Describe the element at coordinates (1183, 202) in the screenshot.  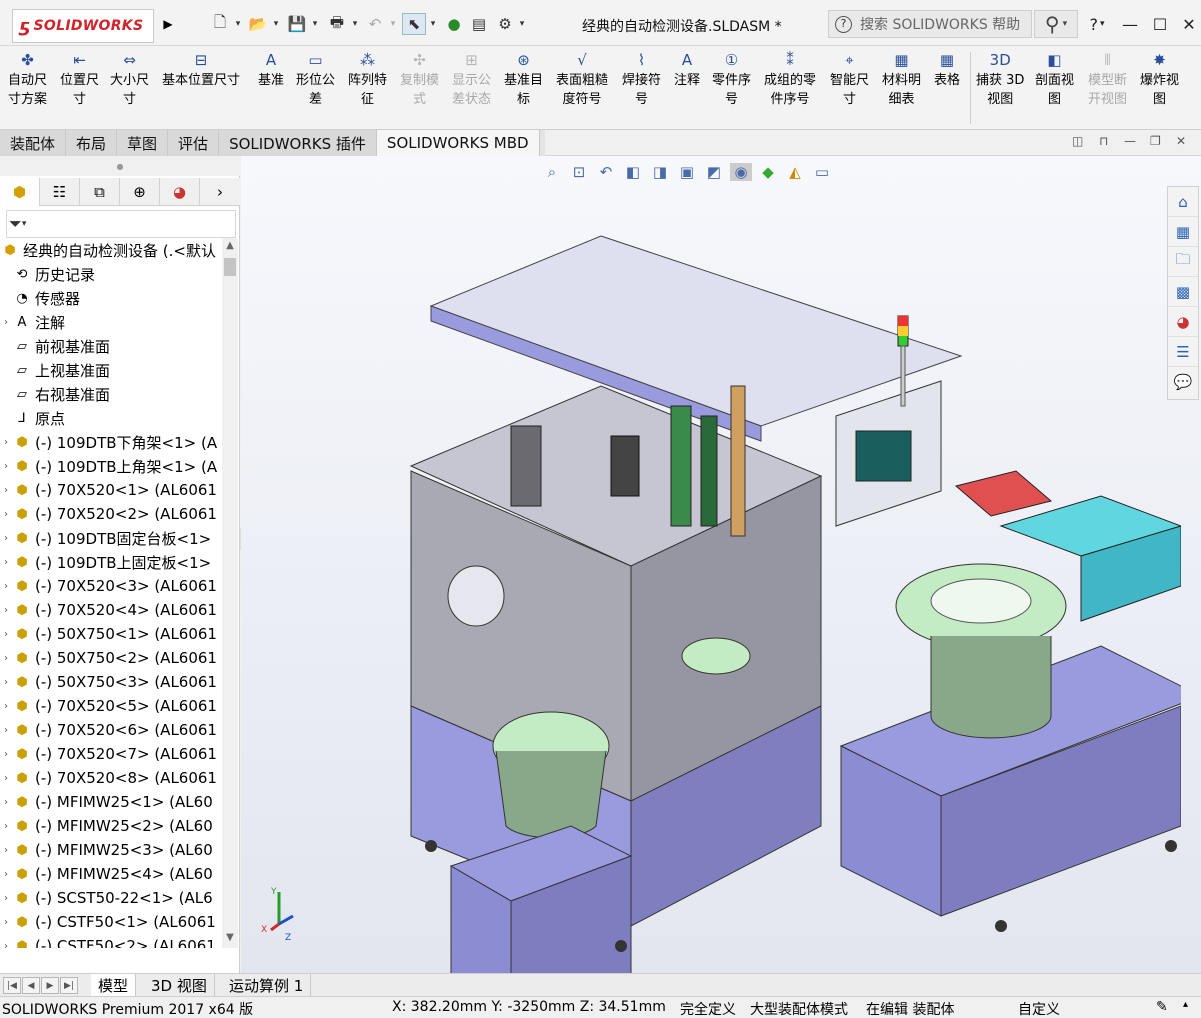
I see `home-icon: ⌂` at that location.